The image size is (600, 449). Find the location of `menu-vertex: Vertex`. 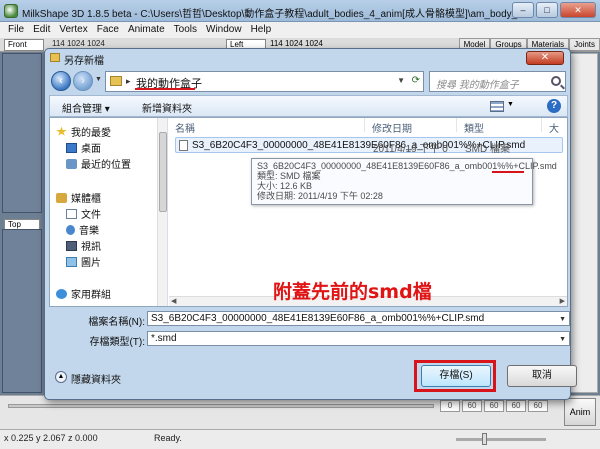

menu-vertex: Vertex is located at coordinates (73, 30).